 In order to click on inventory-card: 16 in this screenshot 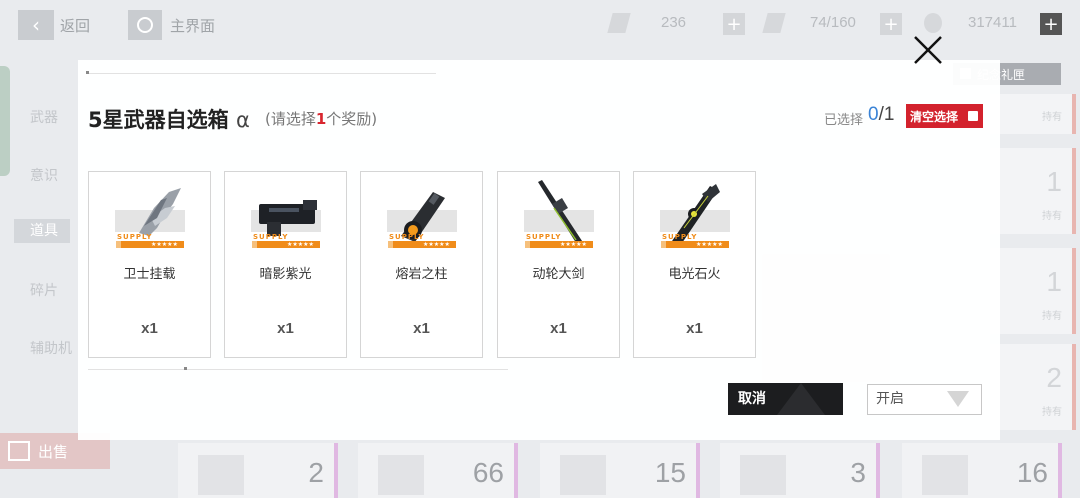, I will do `click(982, 470)`.